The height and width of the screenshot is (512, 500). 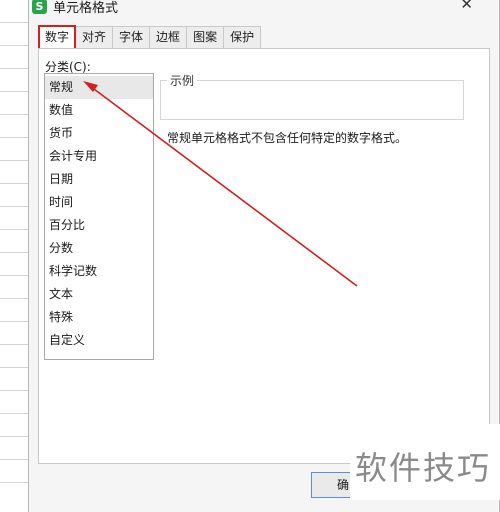 What do you see at coordinates (423, 468) in the screenshot?
I see `watermark-text: 软件技巧` at bounding box center [423, 468].